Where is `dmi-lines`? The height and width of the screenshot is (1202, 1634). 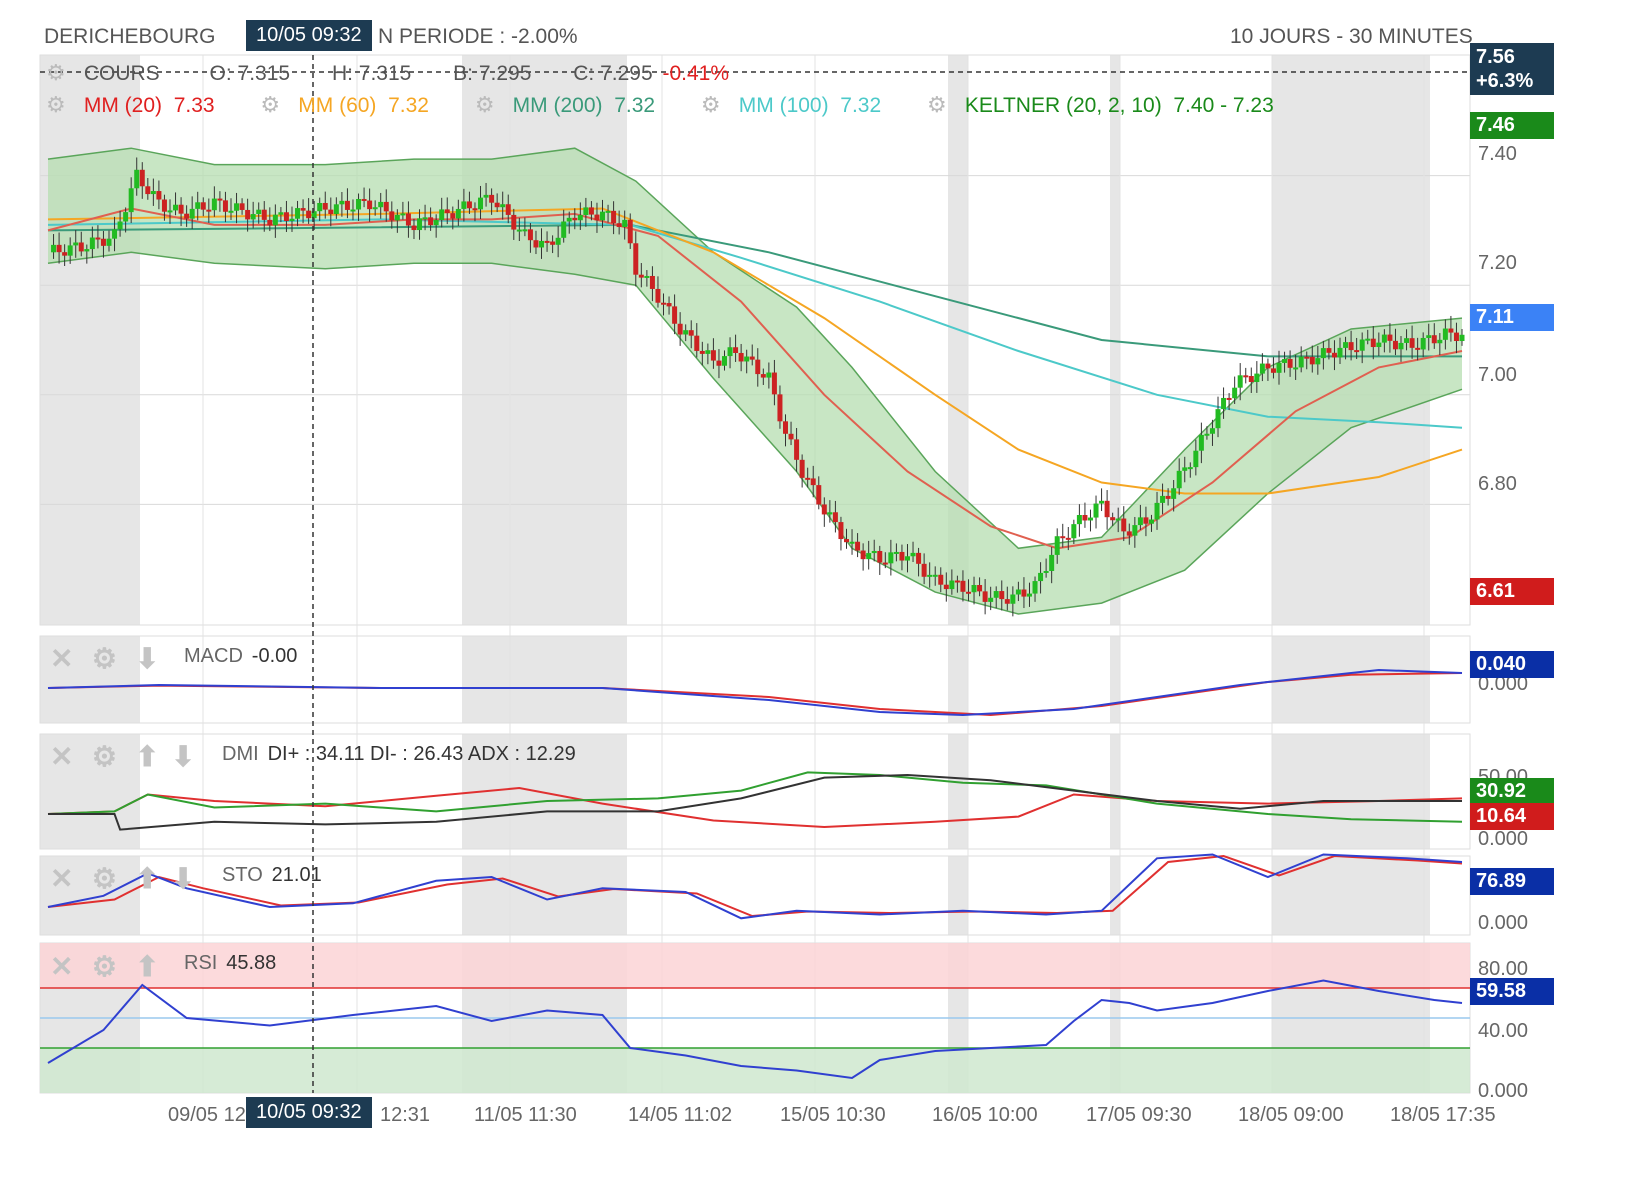 dmi-lines is located at coordinates (755, 801).